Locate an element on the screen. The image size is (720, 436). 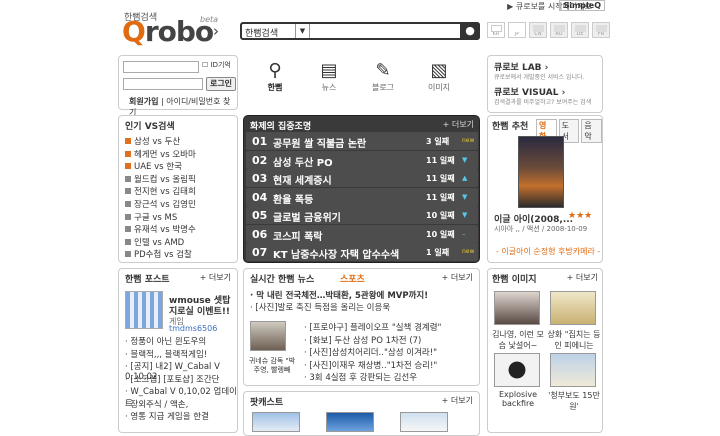
vs-item: 월드컵 vs 올림픽 is located at coordinates (160, 179).